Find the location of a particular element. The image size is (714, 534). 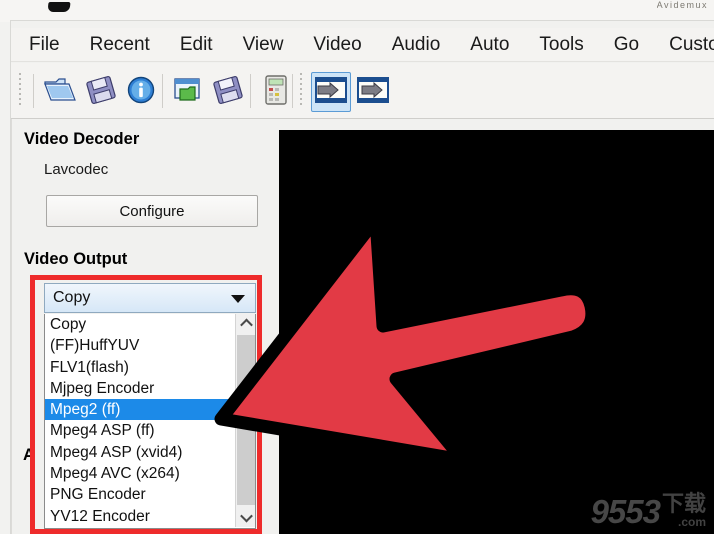

list-item: (FF)HuffYUV is located at coordinates (141, 345).